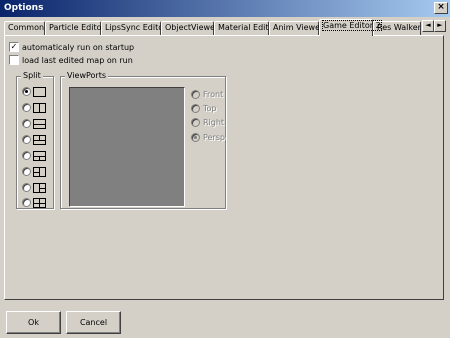  Describe the element at coordinates (87, 75) in the screenshot. I see `viewports-legend: ViewPorts` at that location.